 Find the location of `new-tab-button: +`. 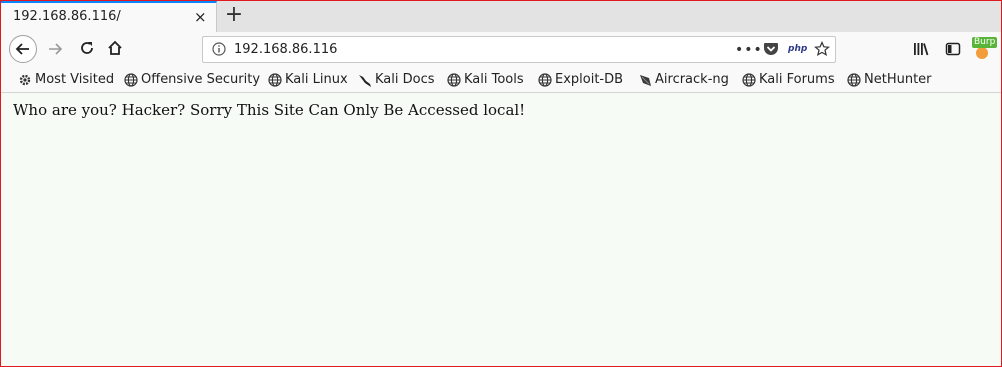

new-tab-button: + is located at coordinates (234, 15).